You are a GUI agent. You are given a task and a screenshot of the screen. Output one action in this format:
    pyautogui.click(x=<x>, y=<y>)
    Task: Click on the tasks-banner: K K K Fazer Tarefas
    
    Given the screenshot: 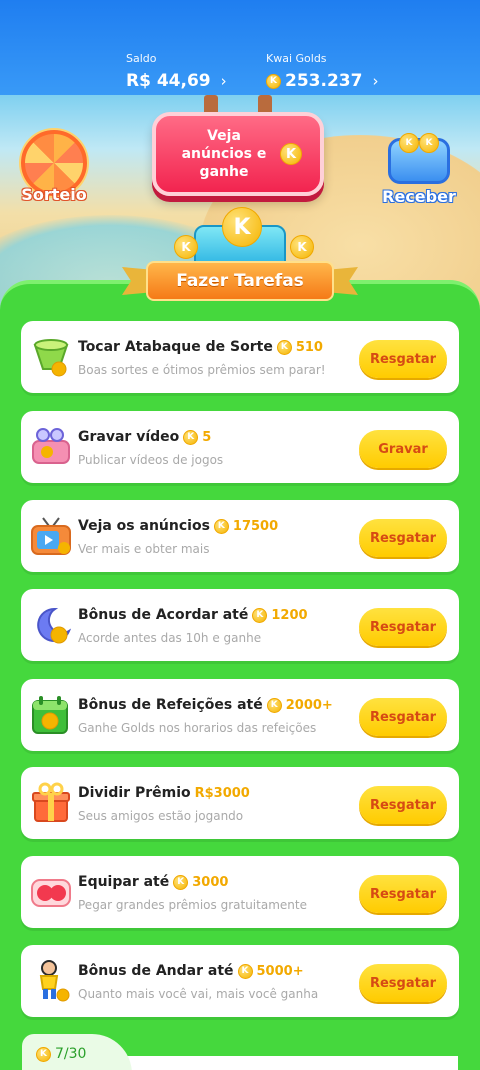 What is the action you would take?
    pyautogui.click(x=240, y=255)
    